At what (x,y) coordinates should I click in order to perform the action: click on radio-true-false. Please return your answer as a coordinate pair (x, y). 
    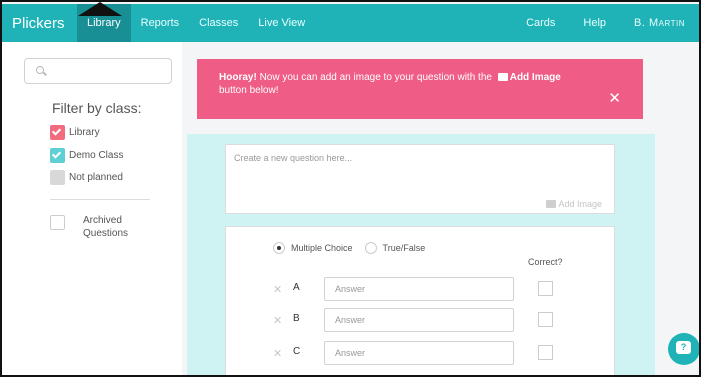
    Looking at the image, I should click on (370, 248).